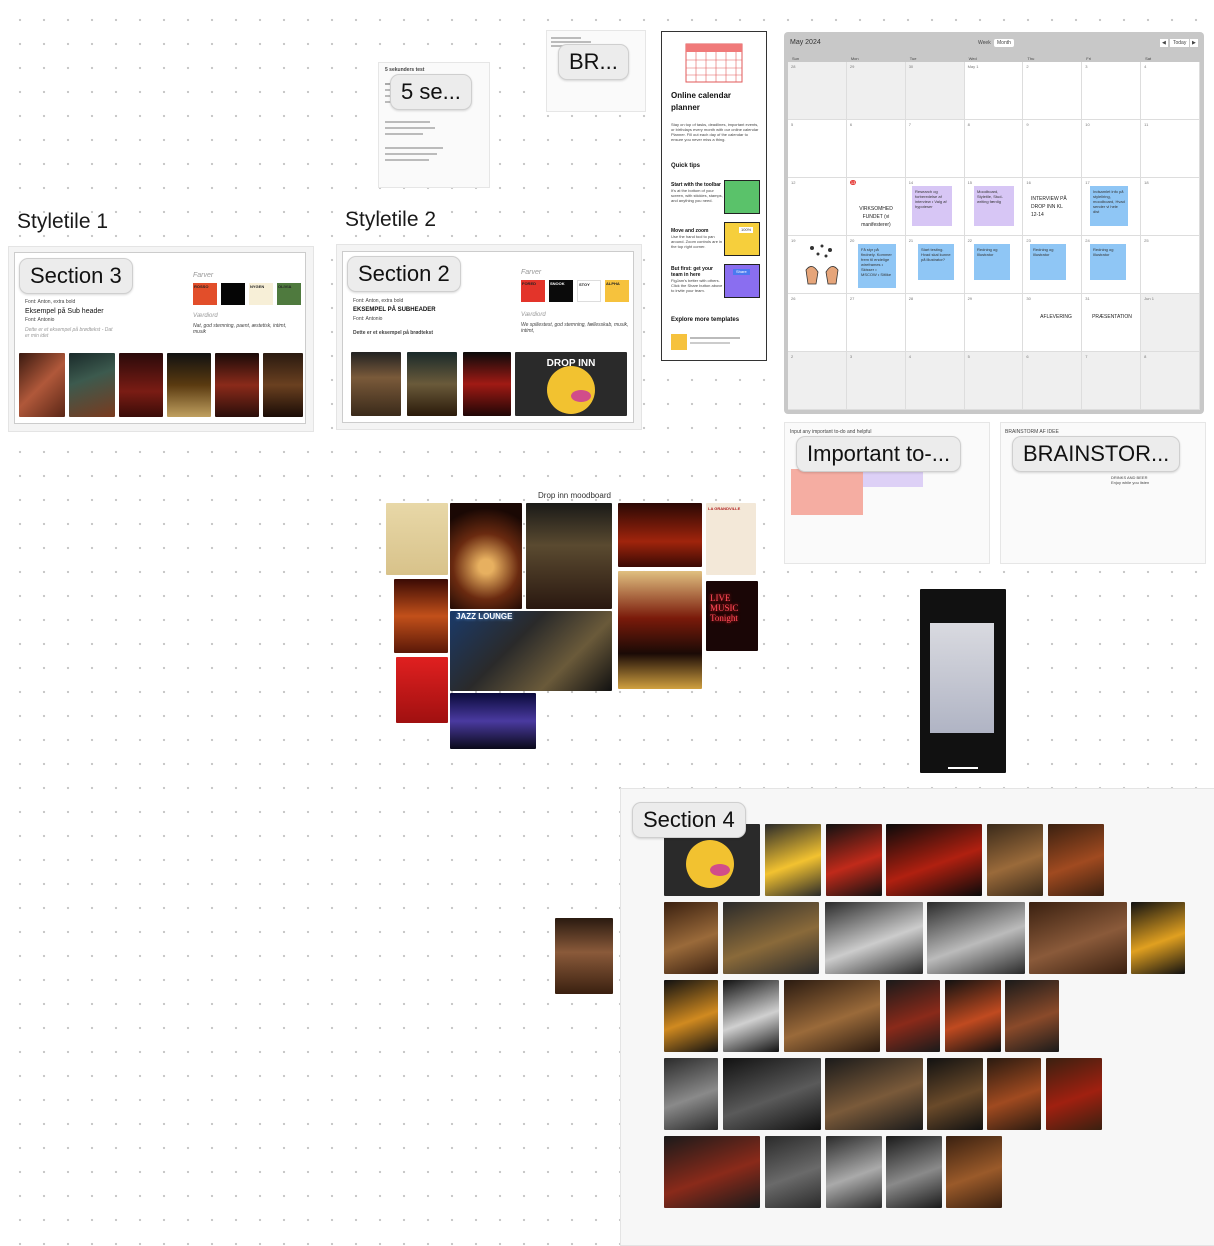 Image resolution: width=1214 pixels, height=1246 pixels. Describe the element at coordinates (817, 207) in the screenshot. I see `calendar-day-cell: 12` at that location.